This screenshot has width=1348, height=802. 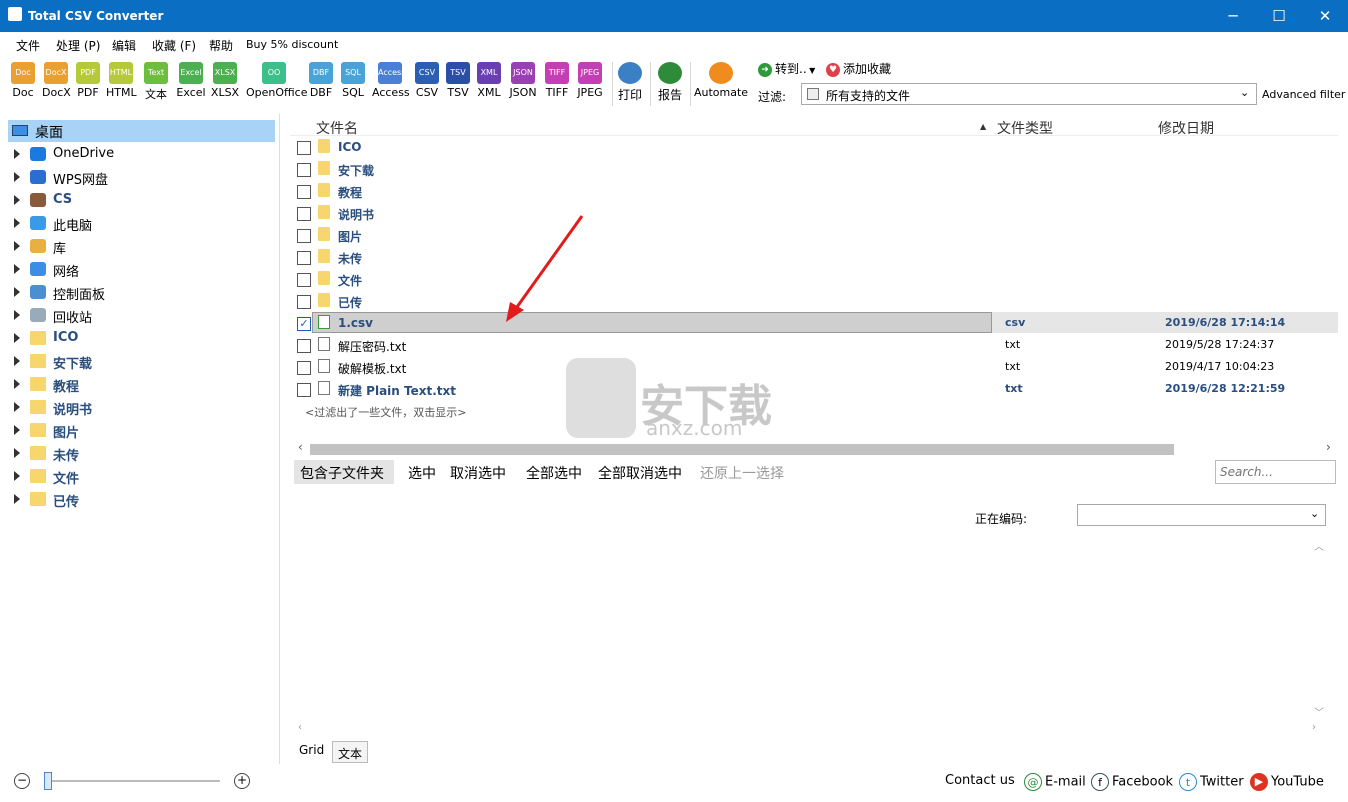 I want to click on advanced-filter-link: Advanced filter, so click(x=1303, y=94).